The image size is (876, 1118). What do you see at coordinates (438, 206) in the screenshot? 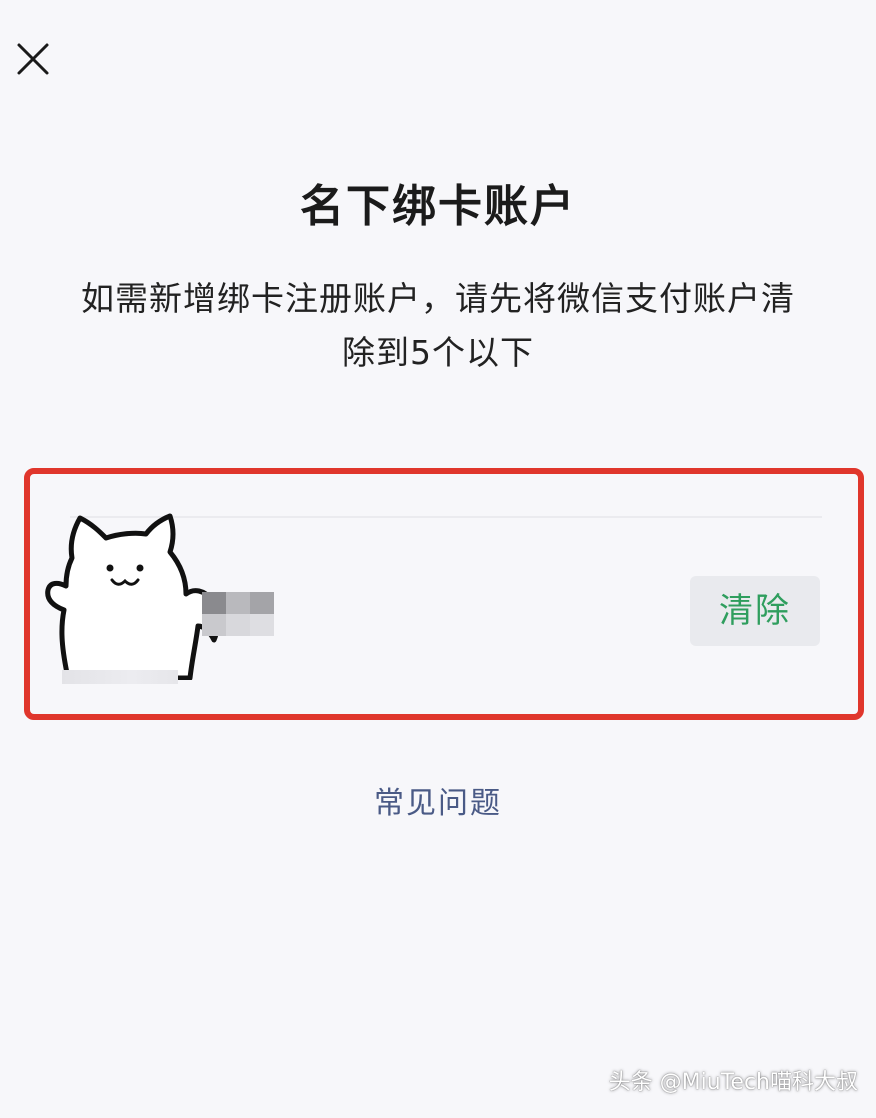
I see `page-title: 名下绑卡账户` at bounding box center [438, 206].